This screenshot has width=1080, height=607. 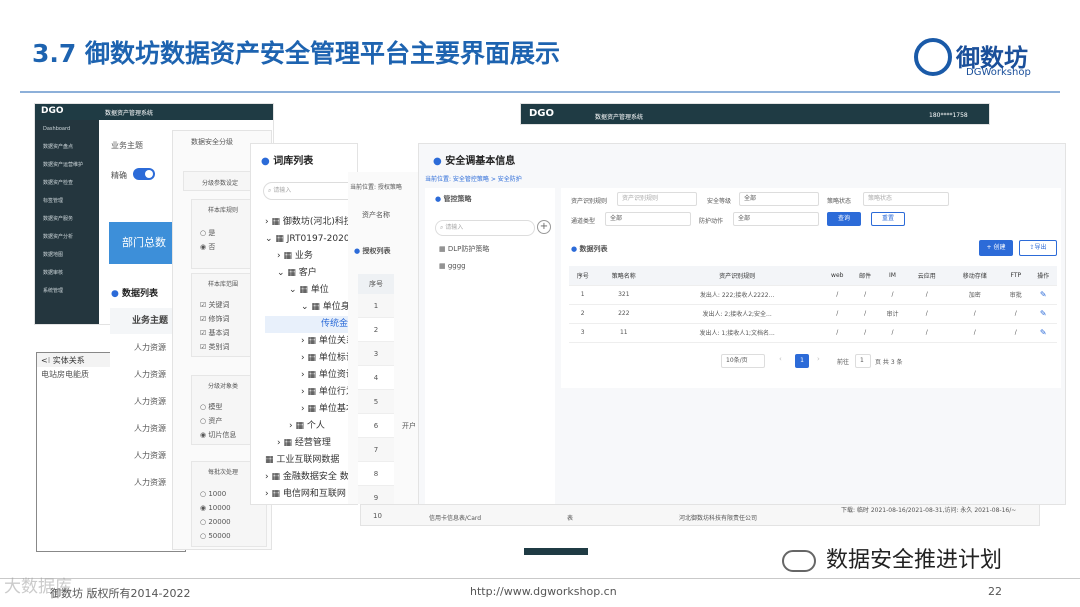 I want to click on logo-sub: DGWorkshop, so click(x=998, y=72).